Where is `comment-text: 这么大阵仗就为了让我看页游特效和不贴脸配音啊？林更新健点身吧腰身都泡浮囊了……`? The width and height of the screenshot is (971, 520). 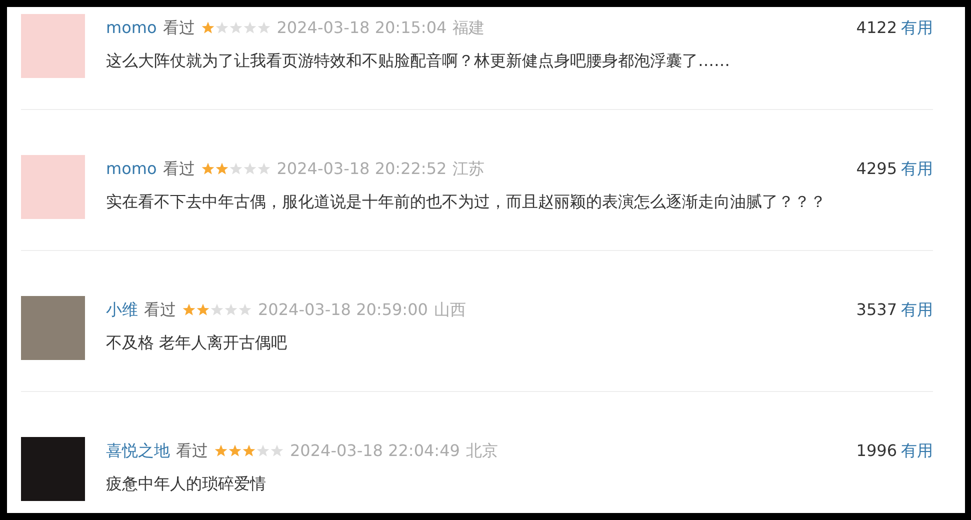 comment-text: 这么大阵仗就为了让我看页游特效和不贴脸配音啊？林更新健点身吧腰身都泡浮囊了…… is located at coordinates (418, 60).